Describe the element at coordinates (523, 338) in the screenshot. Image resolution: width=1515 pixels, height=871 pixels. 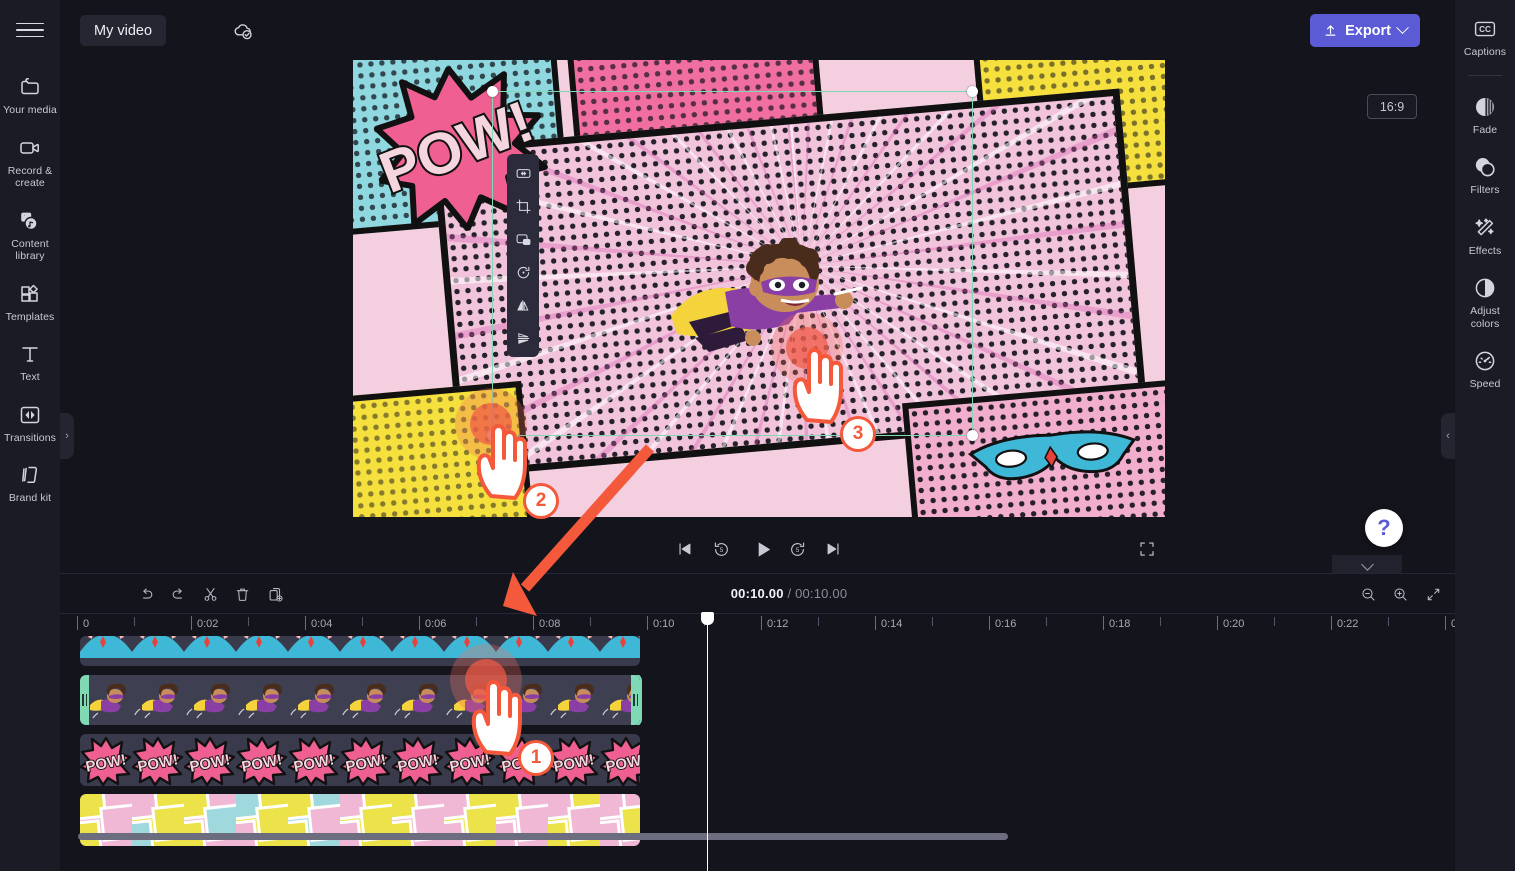
I see `flip-vertical-icon` at that location.